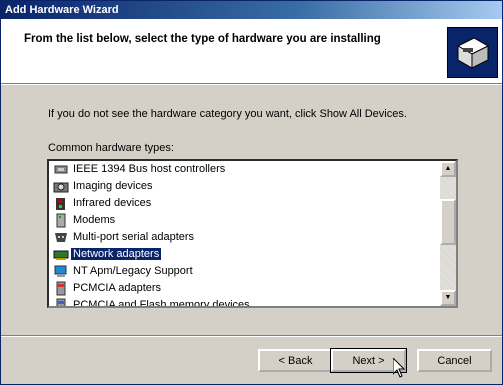 This screenshot has height=385, width=503. I want to click on serial-port-icon, so click(61, 237).